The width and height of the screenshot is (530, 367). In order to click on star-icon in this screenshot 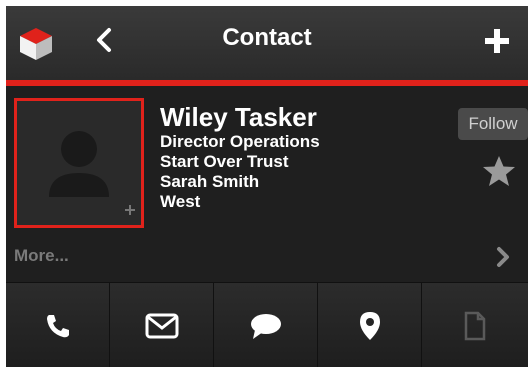, I will do `click(499, 171)`.